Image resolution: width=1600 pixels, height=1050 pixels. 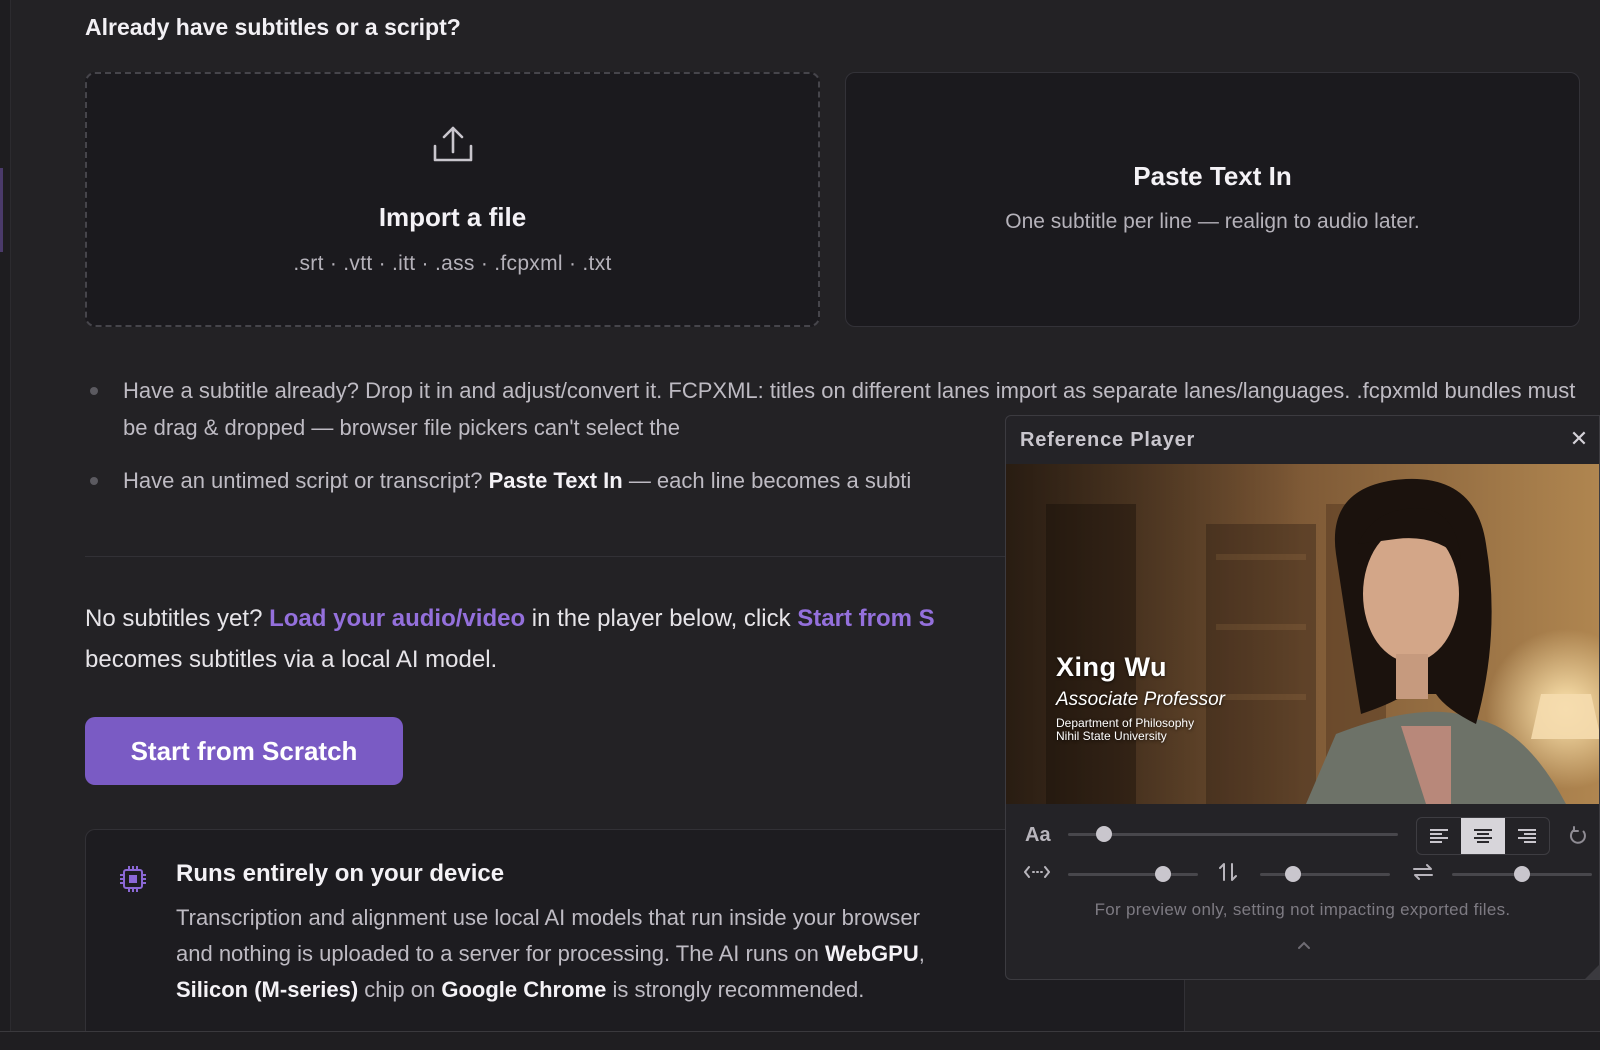 What do you see at coordinates (267, 989) in the screenshot?
I see `silicon-text: Silicon (M-series)` at bounding box center [267, 989].